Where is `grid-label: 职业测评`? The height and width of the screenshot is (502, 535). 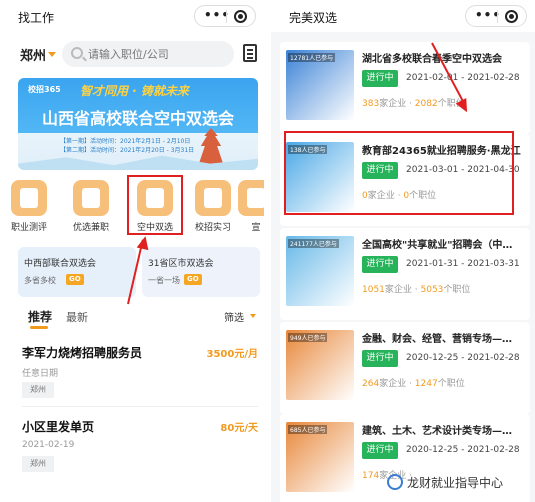
grid-label: 职业测评 is located at coordinates (28, 228).